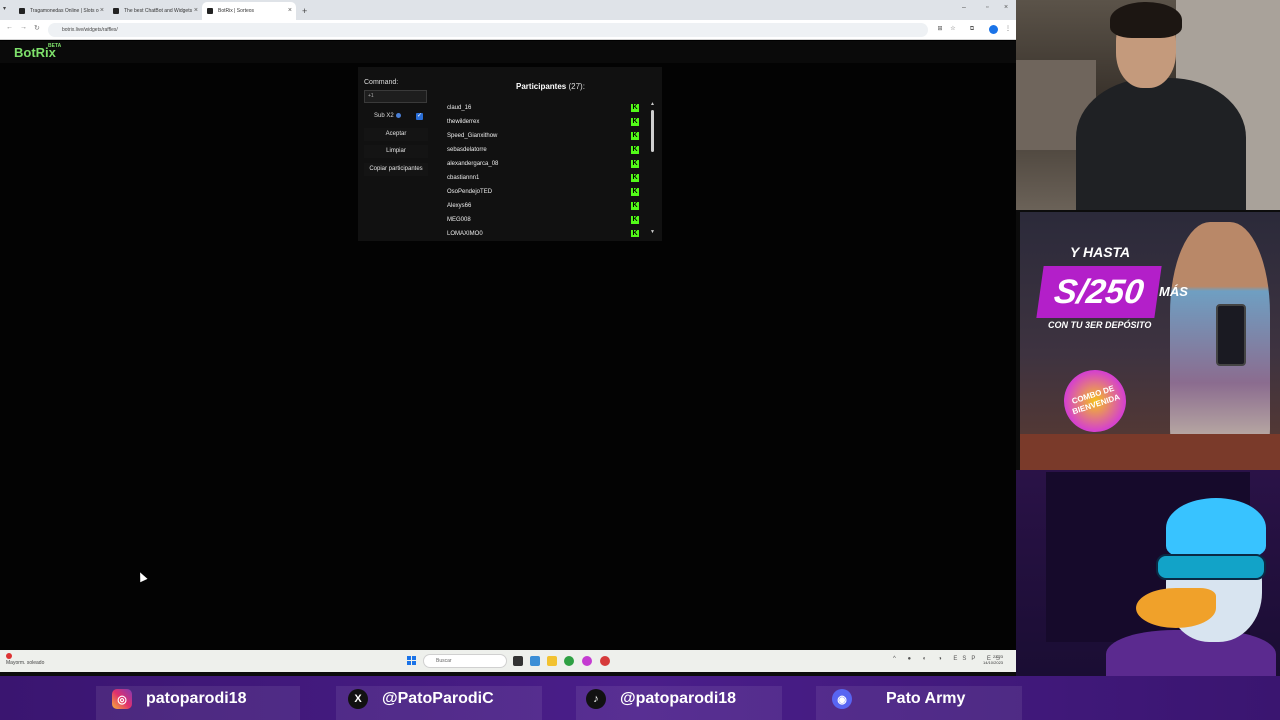 This screenshot has width=1280, height=720. Describe the element at coordinates (549, 108) in the screenshot. I see `list-item: claud_16 K` at that location.